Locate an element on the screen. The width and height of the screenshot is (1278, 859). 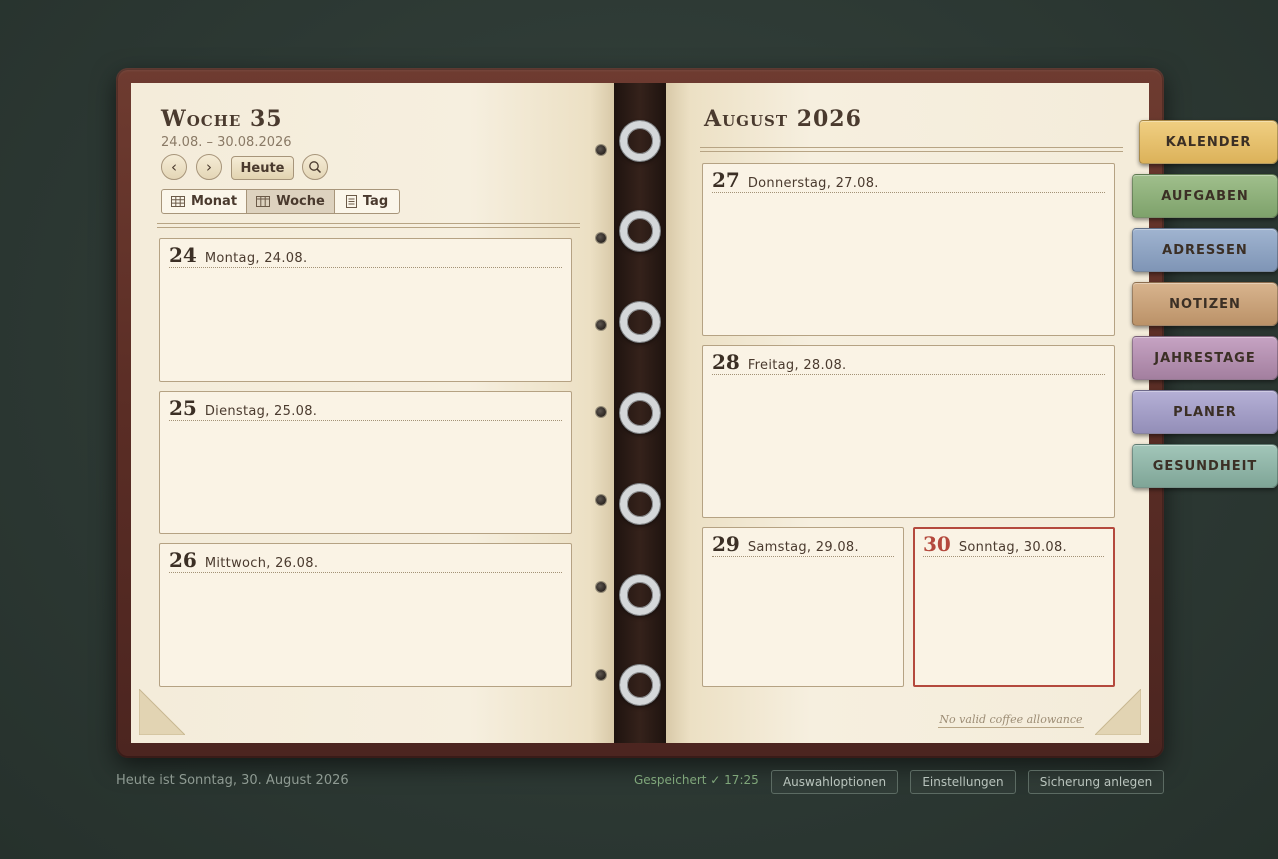
day-number: 27 is located at coordinates (726, 180).